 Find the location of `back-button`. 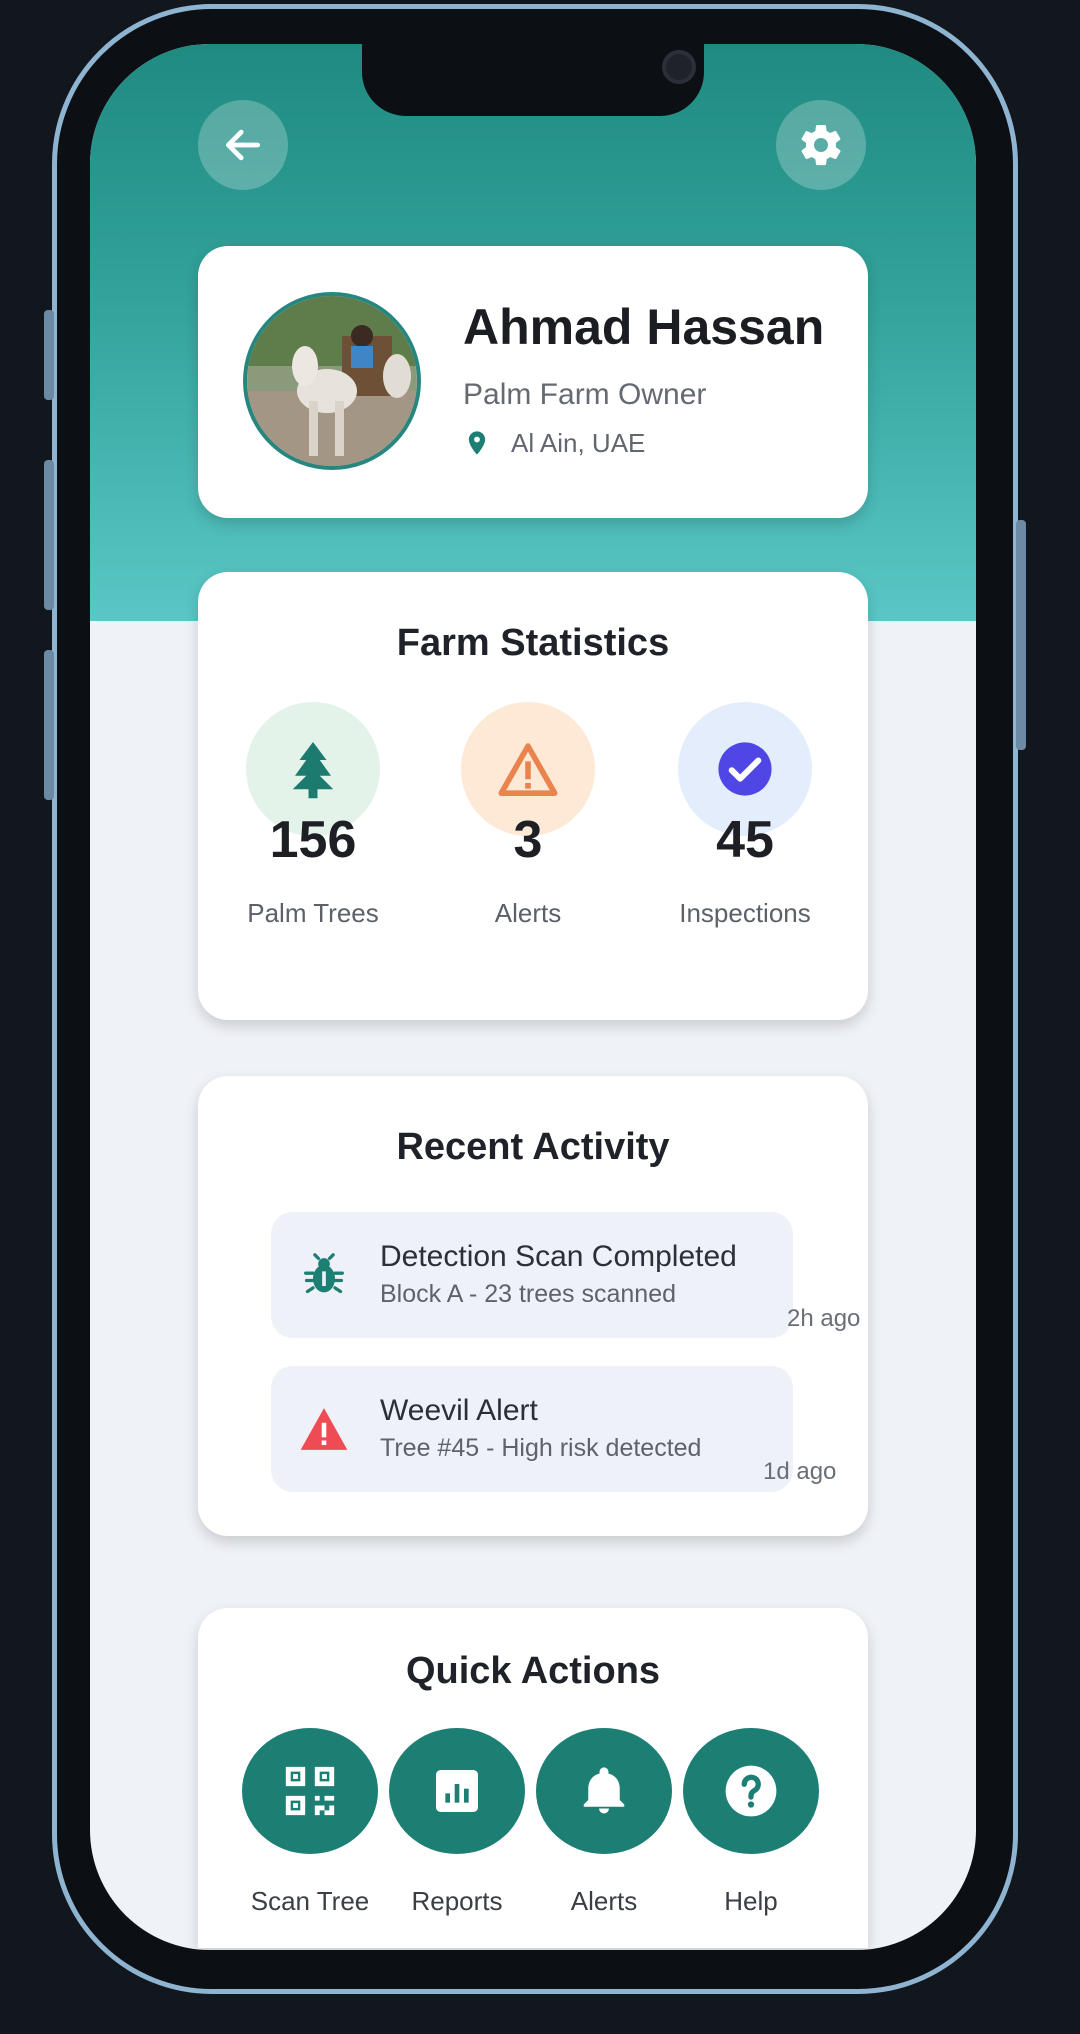

back-button is located at coordinates (243, 145).